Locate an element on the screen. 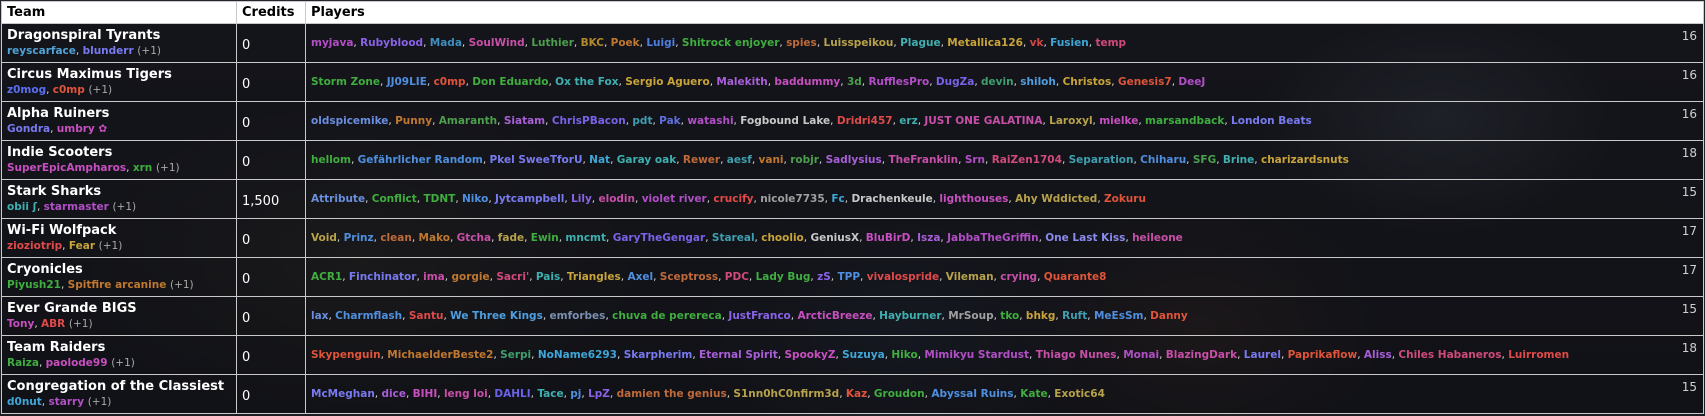 Image resolution: width=1705 pixels, height=416 pixels. player-name: Chiles Habaneros is located at coordinates (1449, 355).